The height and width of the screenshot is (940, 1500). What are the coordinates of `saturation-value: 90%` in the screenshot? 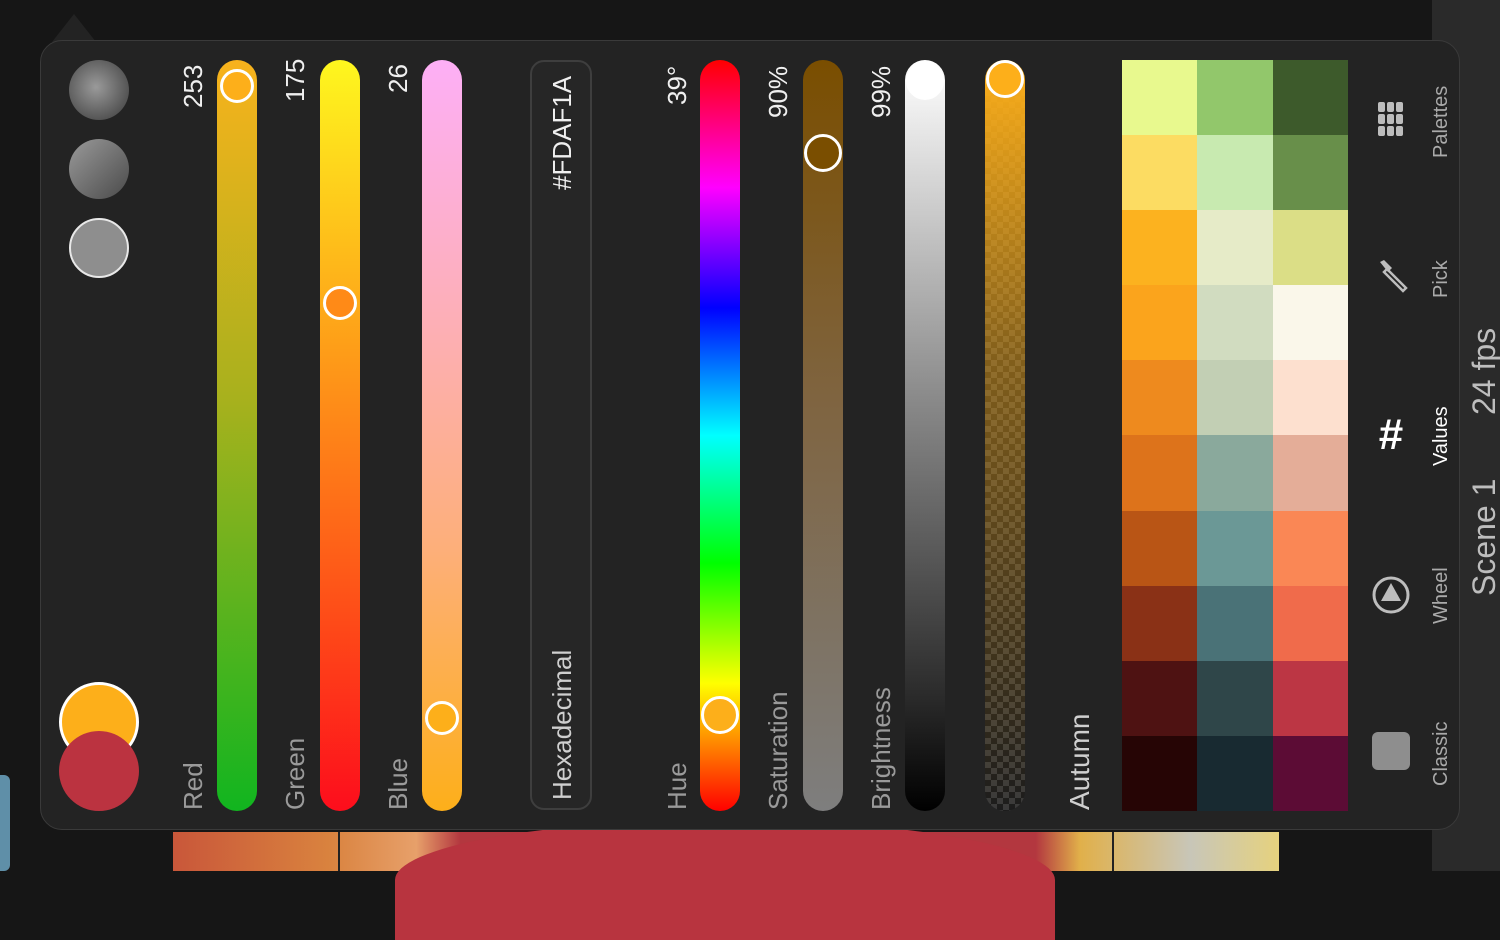 It's located at (778, 92).